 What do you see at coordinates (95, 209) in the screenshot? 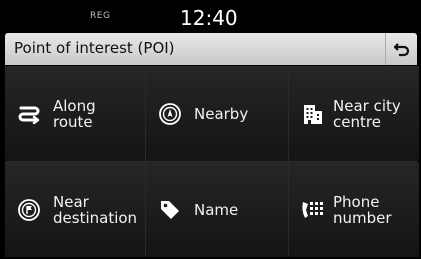
I see `near-destination-label: Near destination` at bounding box center [95, 209].